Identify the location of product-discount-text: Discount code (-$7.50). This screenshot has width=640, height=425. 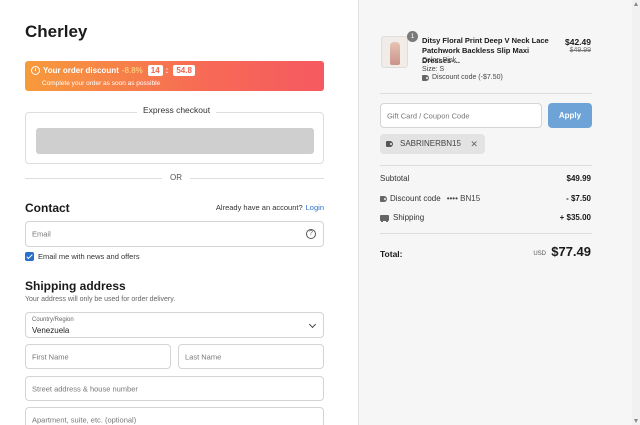
(467, 77).